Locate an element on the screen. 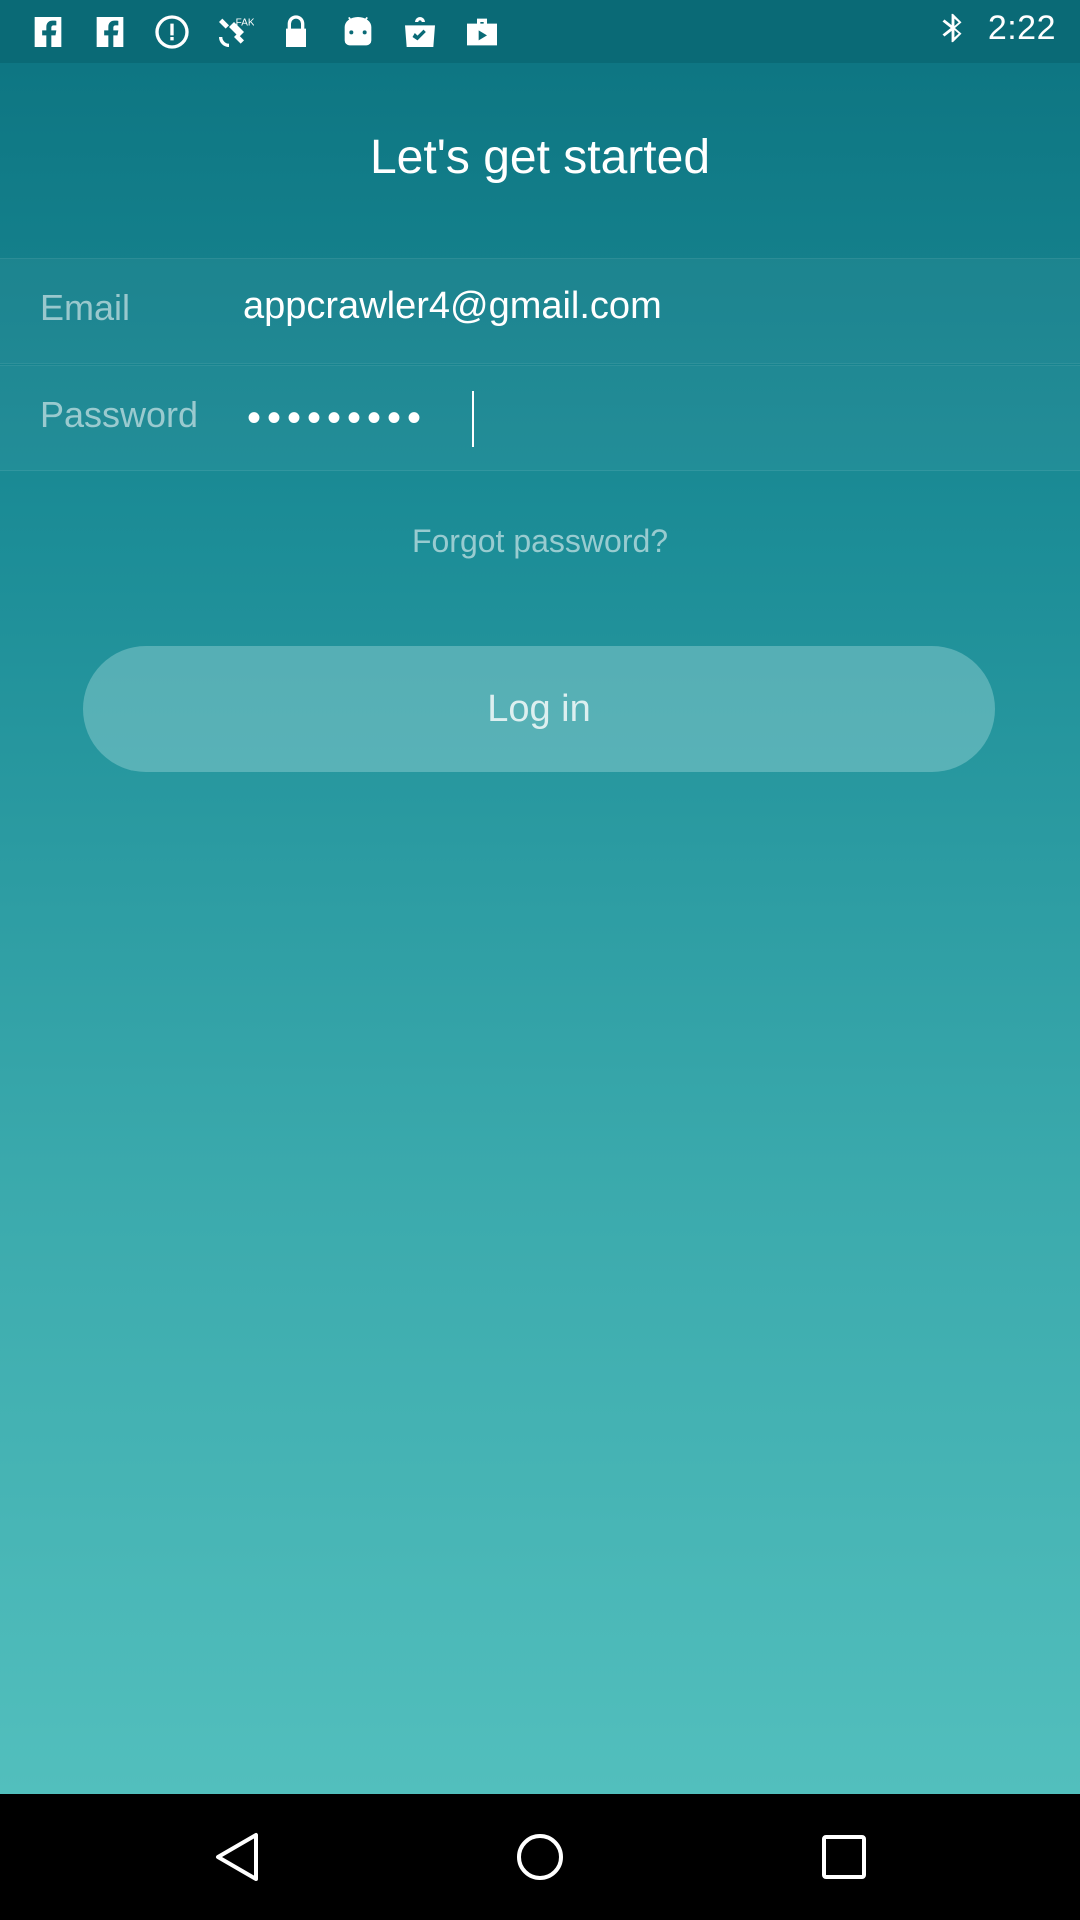  home-icon is located at coordinates (540, 1857).